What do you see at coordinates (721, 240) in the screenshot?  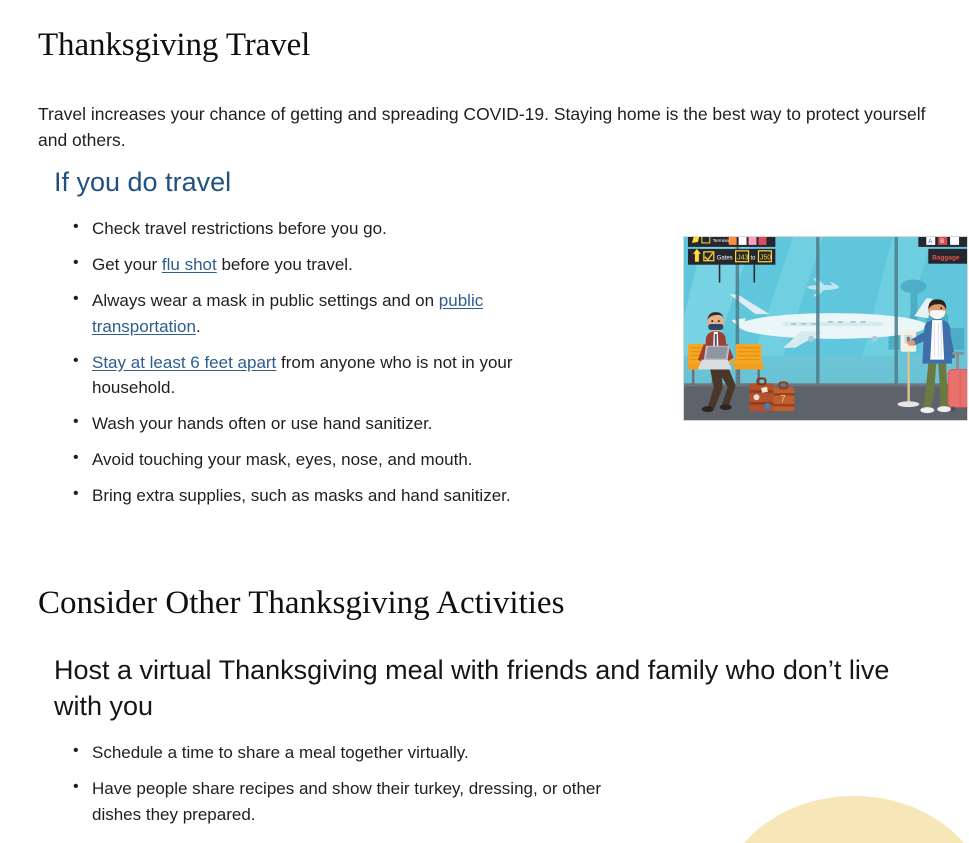 I see `svg-text: Terminal` at bounding box center [721, 240].